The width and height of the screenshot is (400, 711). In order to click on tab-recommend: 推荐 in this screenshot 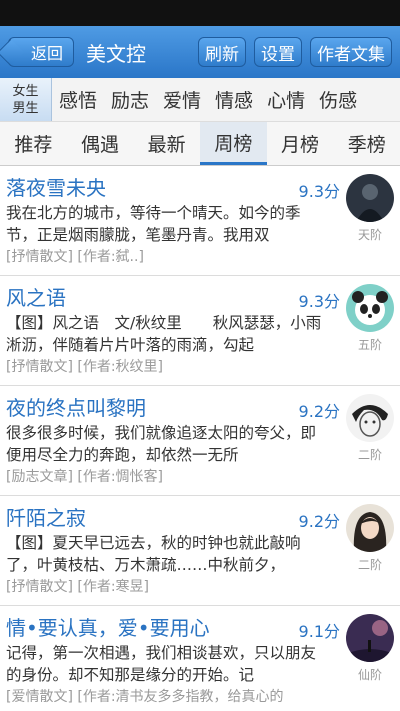, I will do `click(33, 143)`.